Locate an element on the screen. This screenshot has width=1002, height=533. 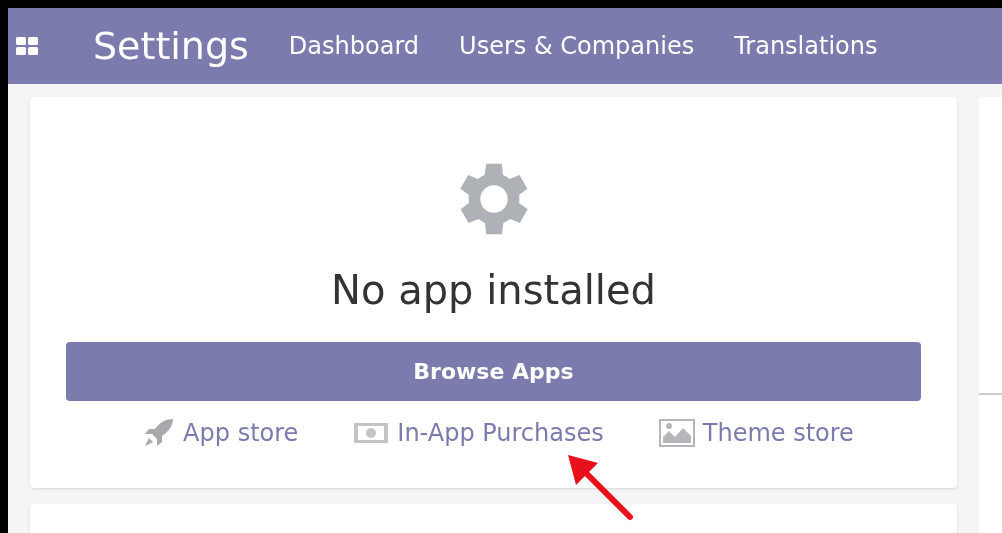
menu-item: Users & Companies is located at coordinates (577, 46).